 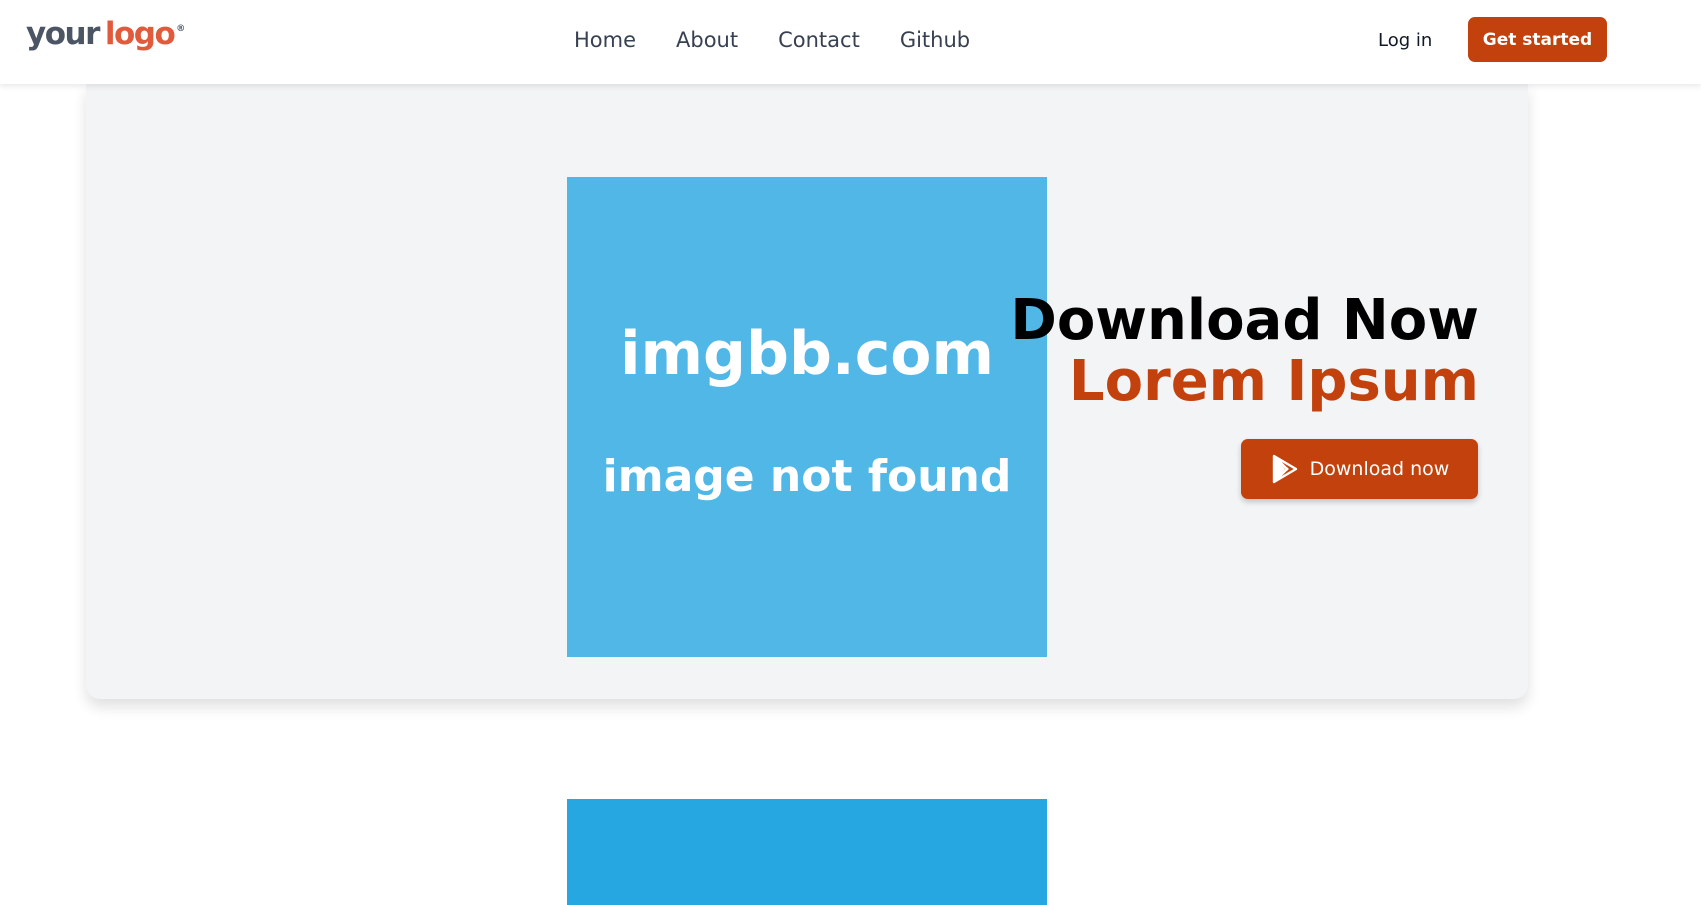 I want to click on login-link: Log in, so click(x=1405, y=41).